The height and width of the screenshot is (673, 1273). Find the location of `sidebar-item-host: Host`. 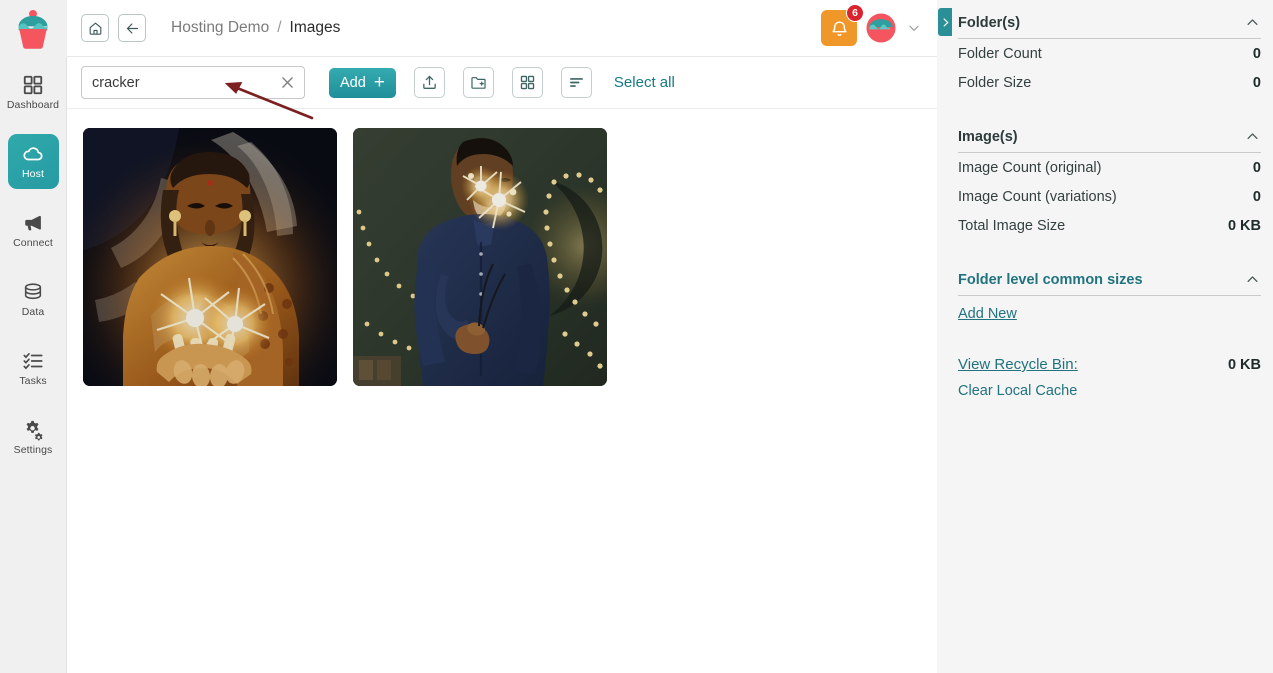

sidebar-item-host: Host is located at coordinates (33, 161).